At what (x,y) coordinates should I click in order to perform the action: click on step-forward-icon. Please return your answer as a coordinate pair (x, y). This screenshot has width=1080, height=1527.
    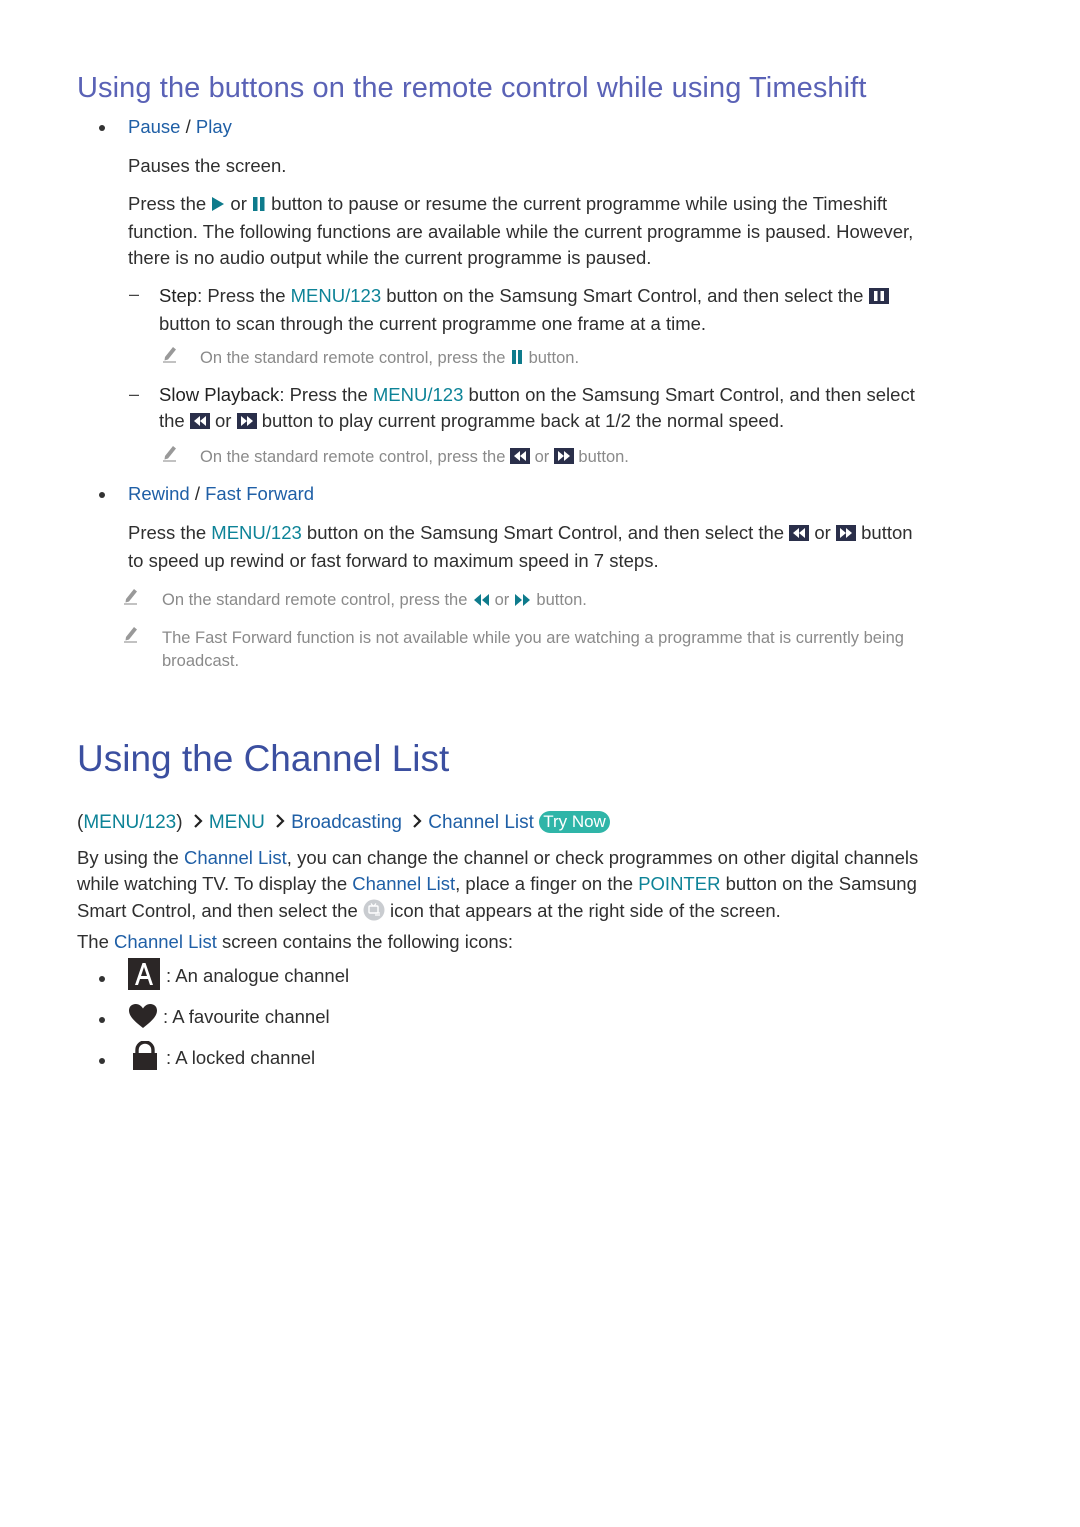
    Looking at the image, I should click on (246, 423).